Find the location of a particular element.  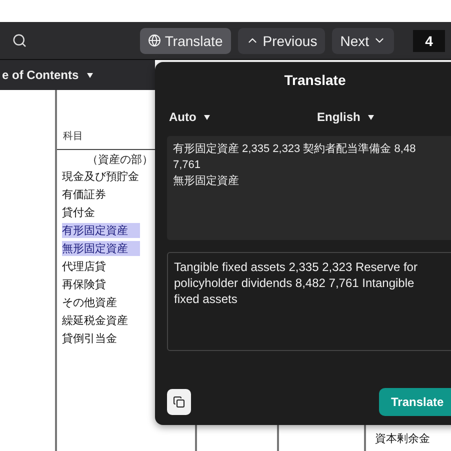

copy-icon is located at coordinates (179, 402).